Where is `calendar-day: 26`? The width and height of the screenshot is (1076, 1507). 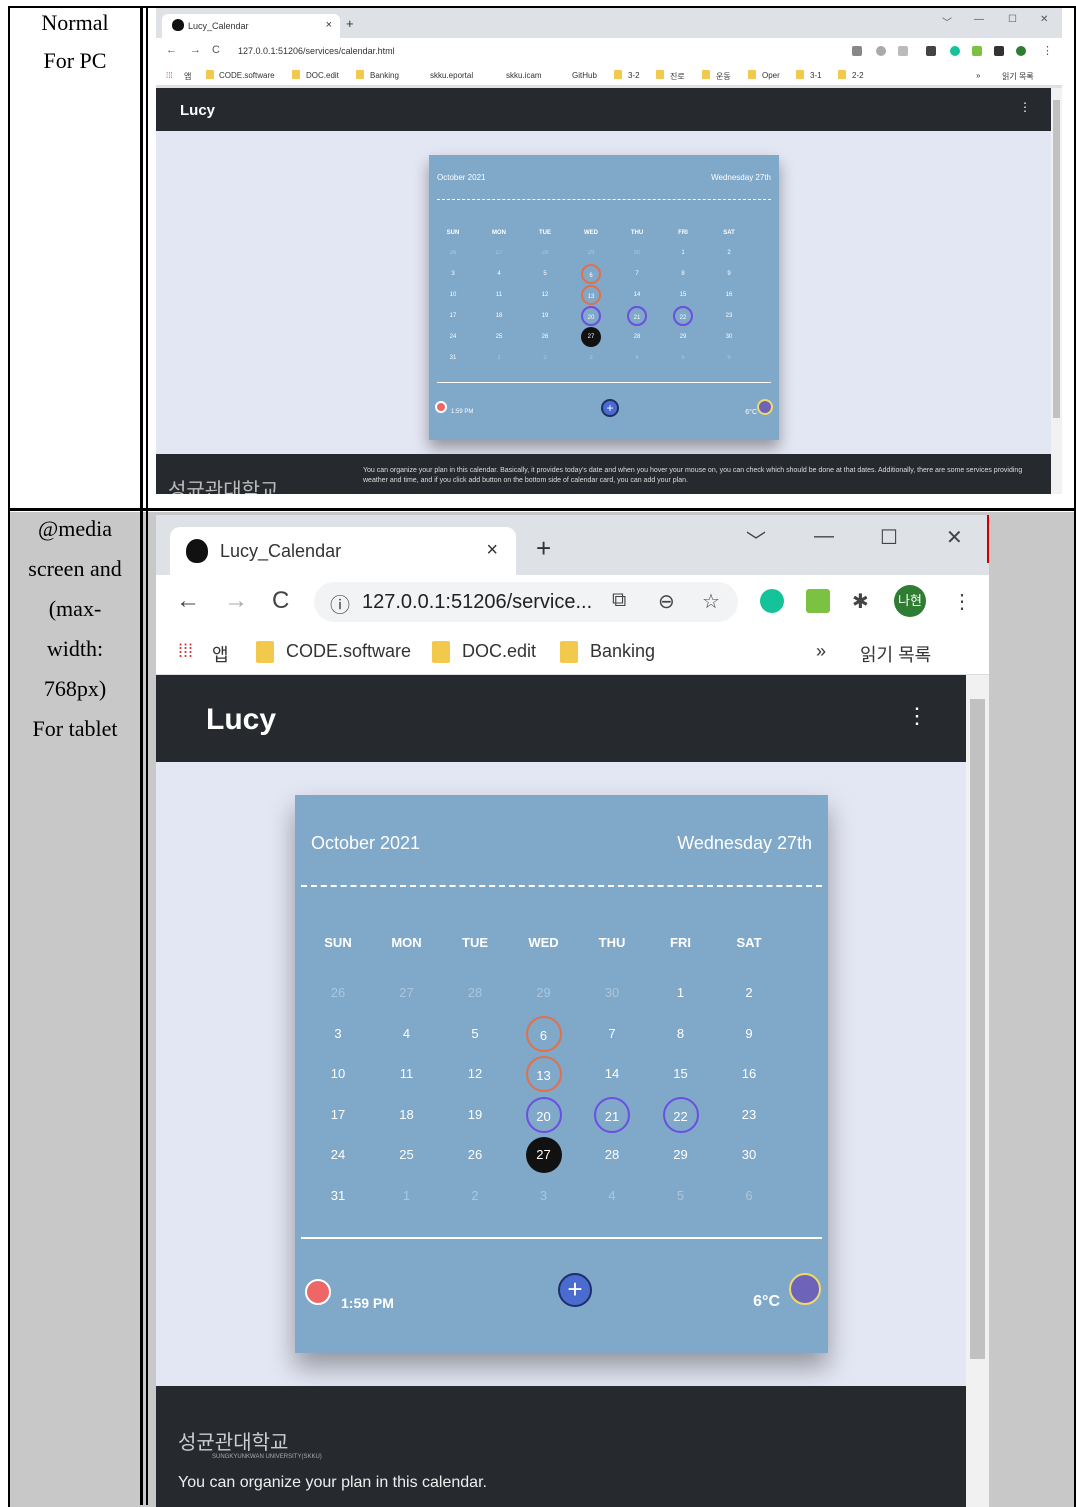 calendar-day: 26 is located at coordinates (545, 337).